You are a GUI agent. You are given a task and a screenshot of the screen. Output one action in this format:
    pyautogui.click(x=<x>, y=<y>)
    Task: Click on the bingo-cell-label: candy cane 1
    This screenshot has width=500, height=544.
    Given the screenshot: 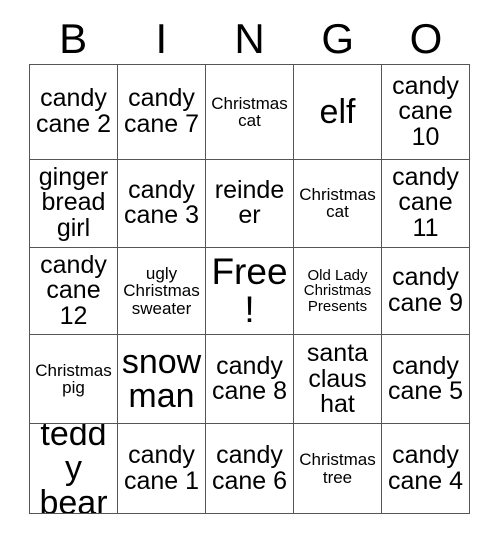 What is the action you would take?
    pyautogui.click(x=161, y=468)
    